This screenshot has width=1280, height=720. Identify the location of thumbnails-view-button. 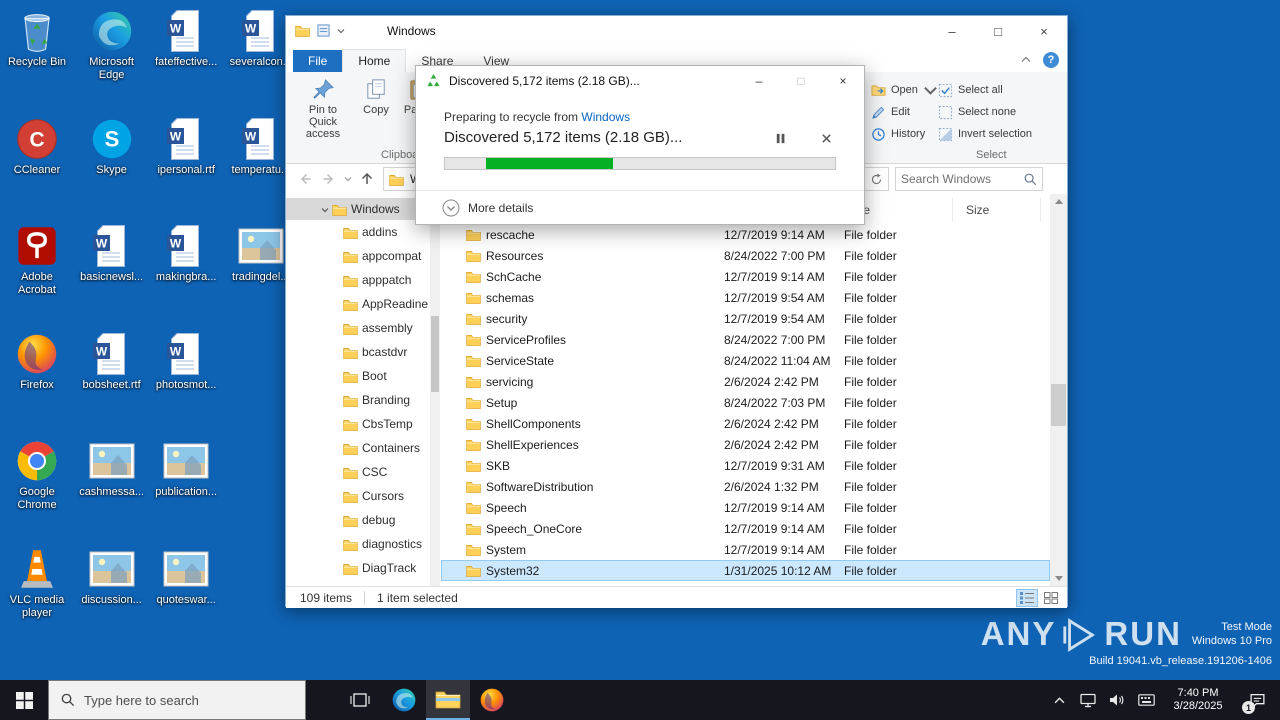
(1051, 598).